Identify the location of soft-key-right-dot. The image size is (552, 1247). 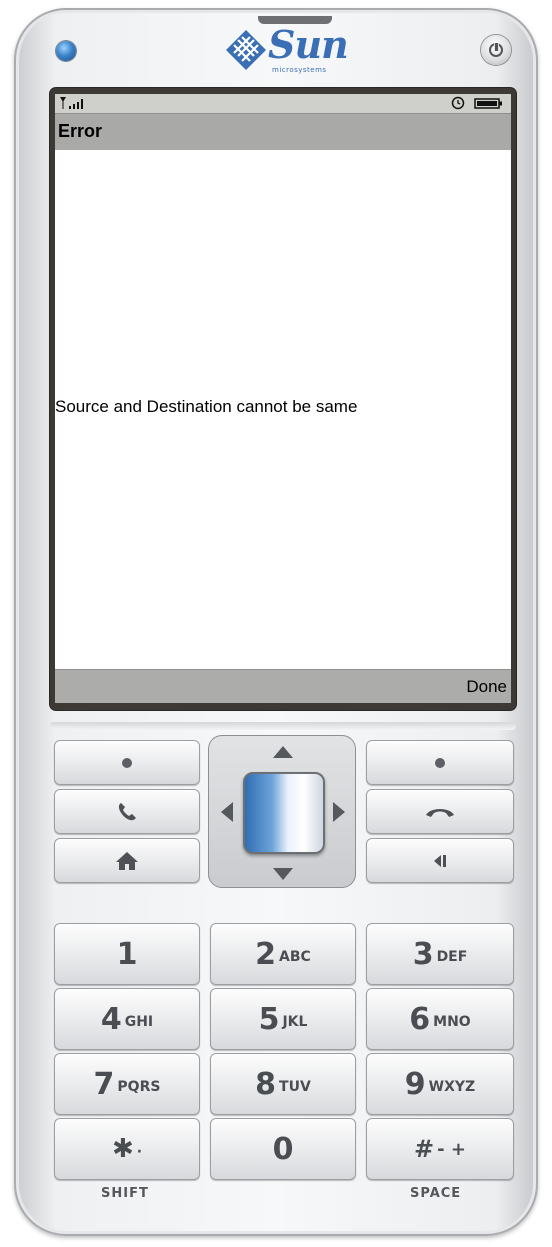
(440, 762).